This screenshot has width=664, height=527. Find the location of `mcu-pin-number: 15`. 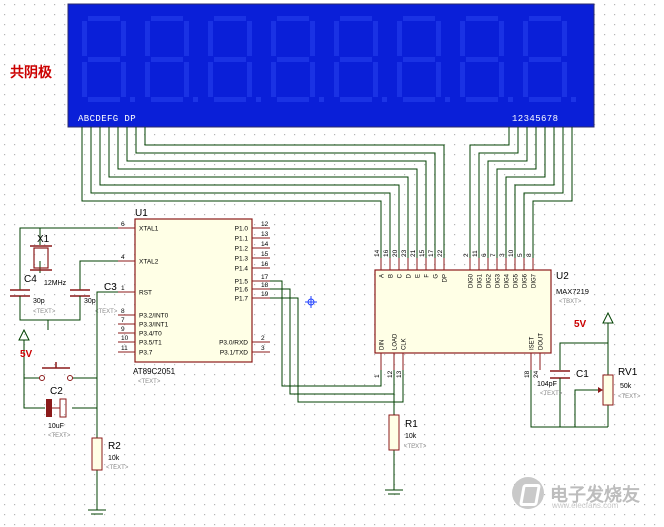

mcu-pin-number: 15 is located at coordinates (265, 254).